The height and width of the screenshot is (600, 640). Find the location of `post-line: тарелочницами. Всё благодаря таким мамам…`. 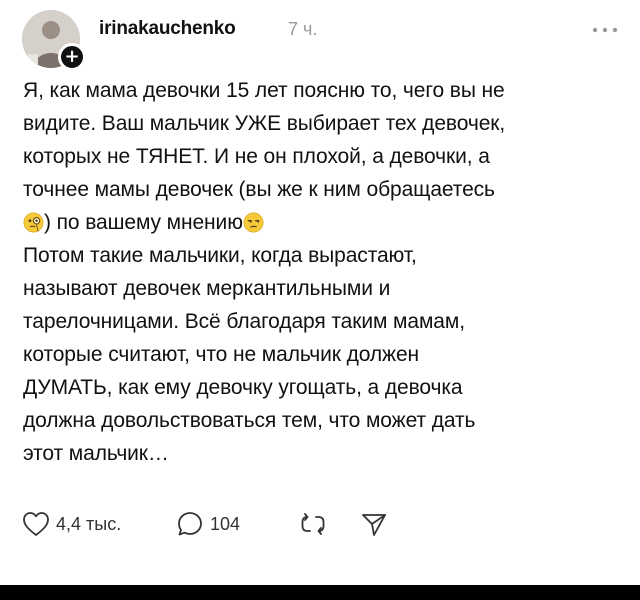

post-line: тарелочницами. Всё благодаря таким мамам… is located at coordinates (244, 321).